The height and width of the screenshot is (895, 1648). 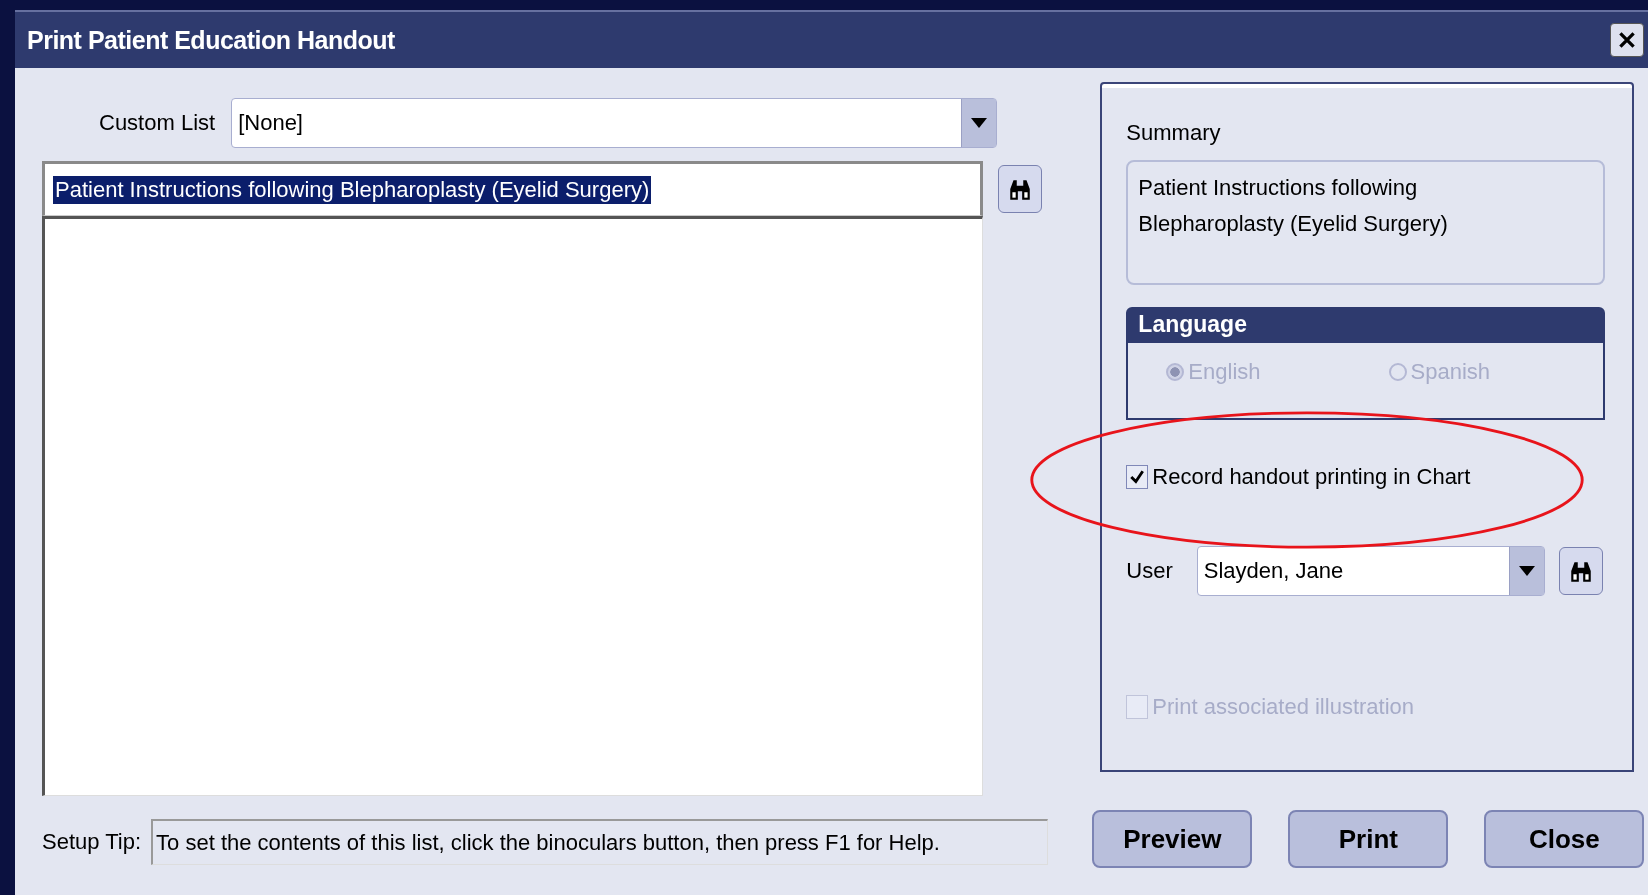 What do you see at coordinates (211, 40) in the screenshot?
I see `window-title: Print Patient Education Handout` at bounding box center [211, 40].